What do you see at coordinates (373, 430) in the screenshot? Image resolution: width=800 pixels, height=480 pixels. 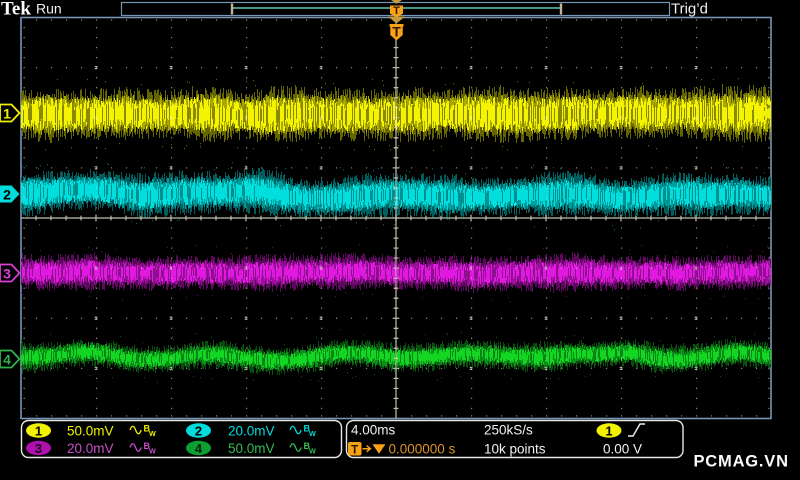 I see `svg-text: 4.00ms` at bounding box center [373, 430].